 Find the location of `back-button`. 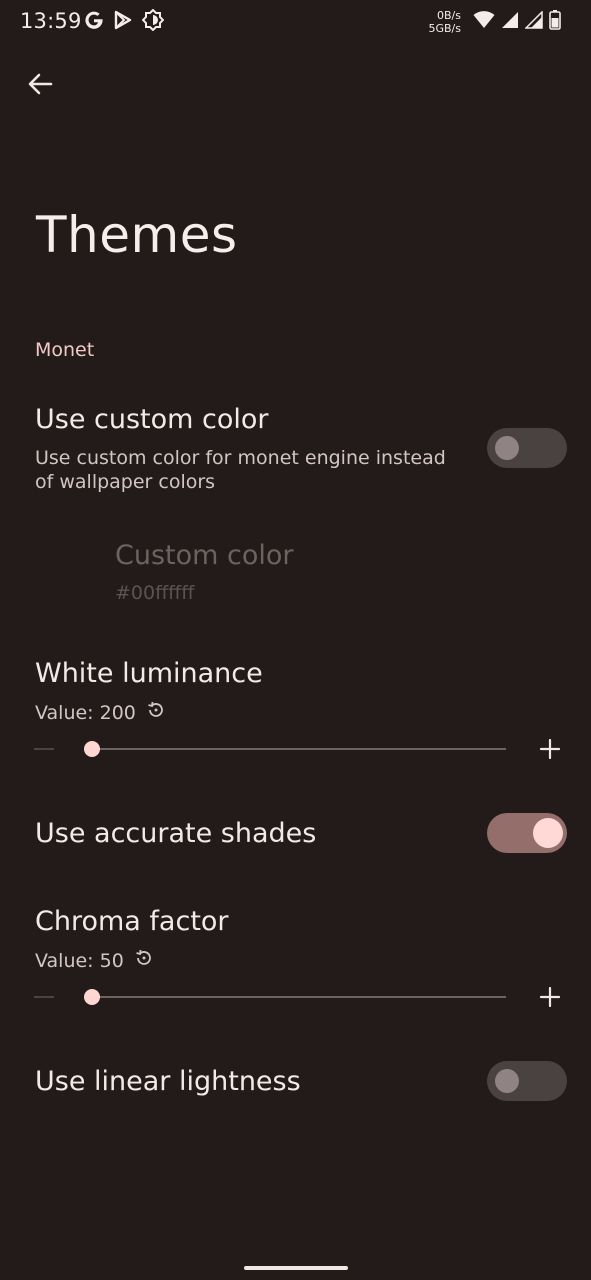

back-button is located at coordinates (40, 84).